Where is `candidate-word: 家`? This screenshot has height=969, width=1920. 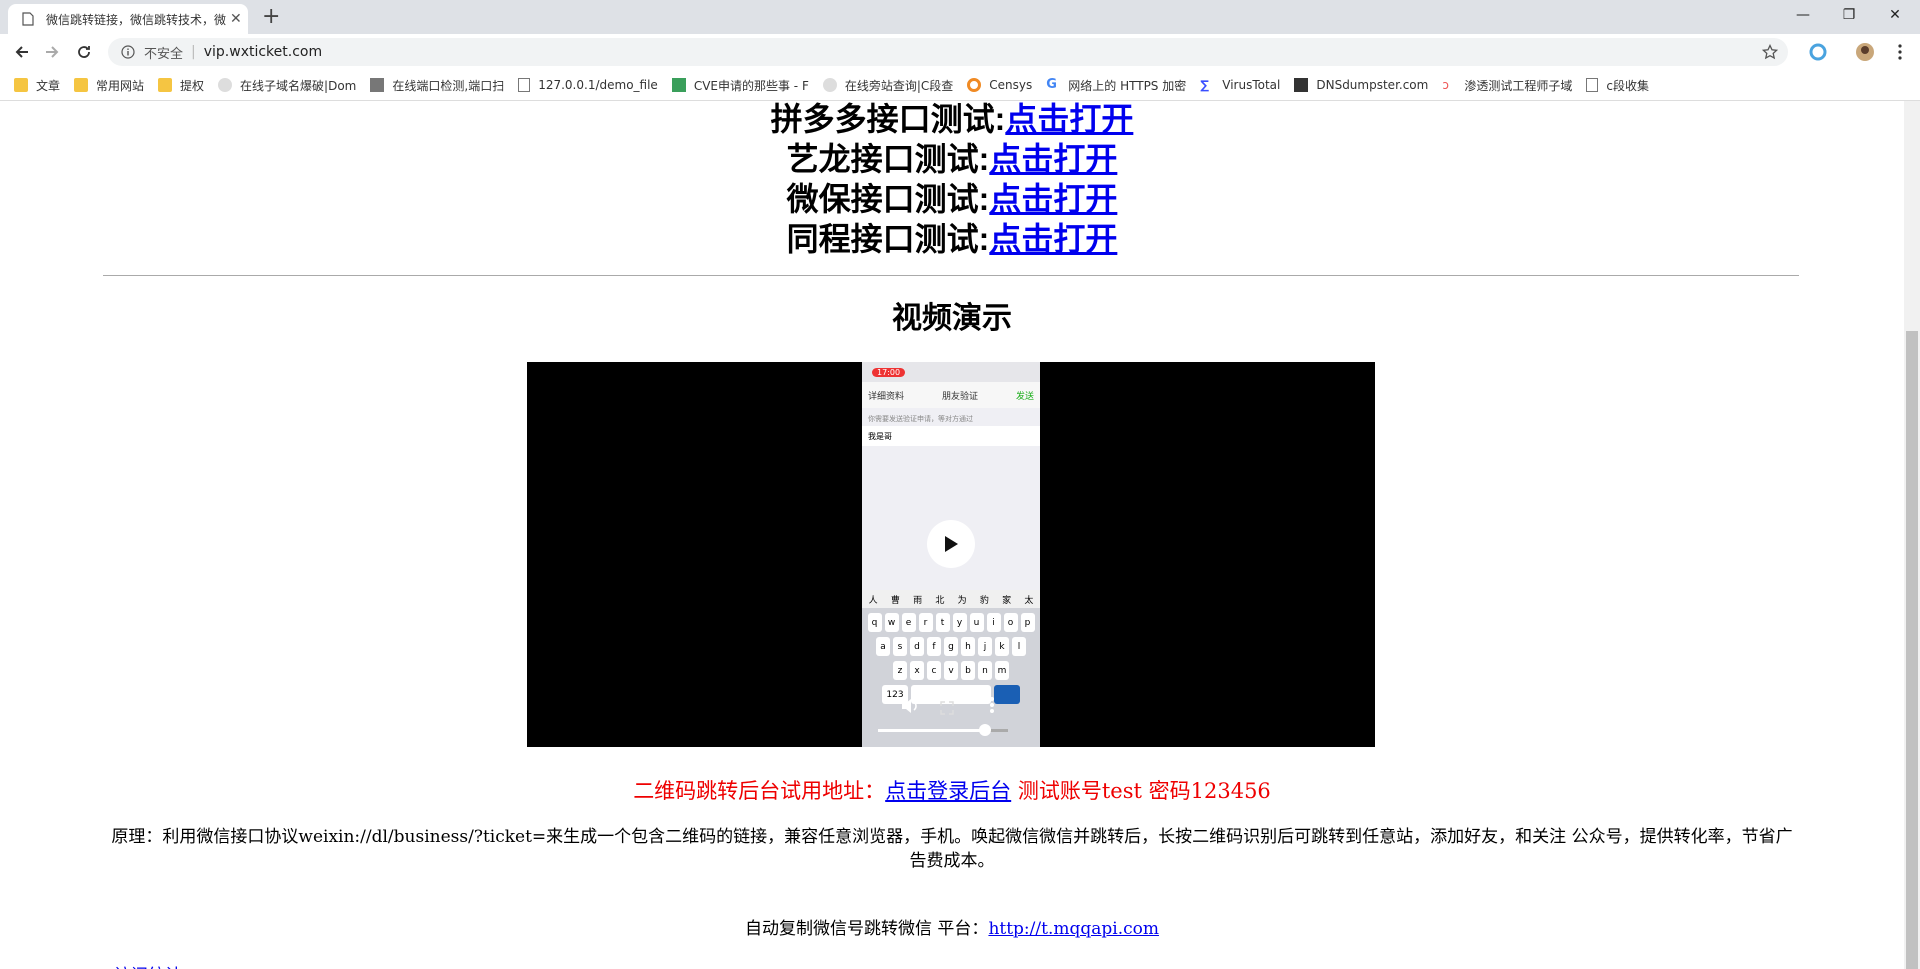 candidate-word: 家 is located at coordinates (1007, 600).